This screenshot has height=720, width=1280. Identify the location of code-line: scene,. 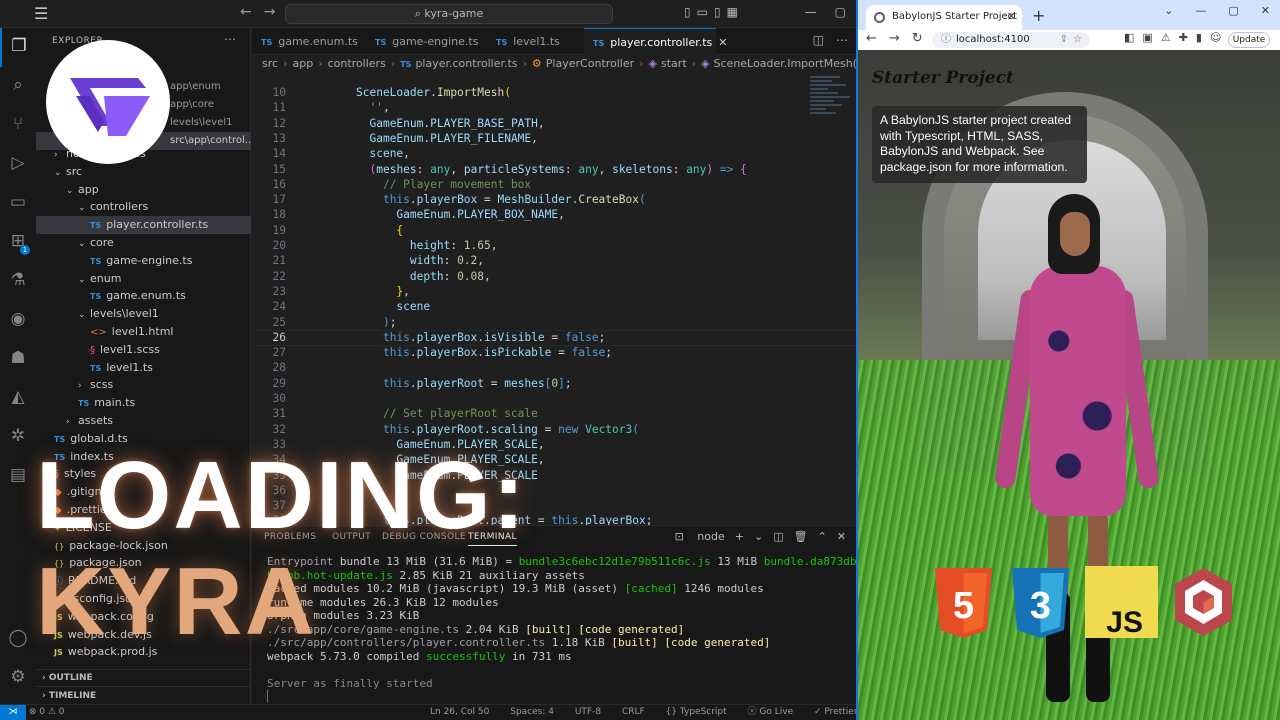
(382, 153).